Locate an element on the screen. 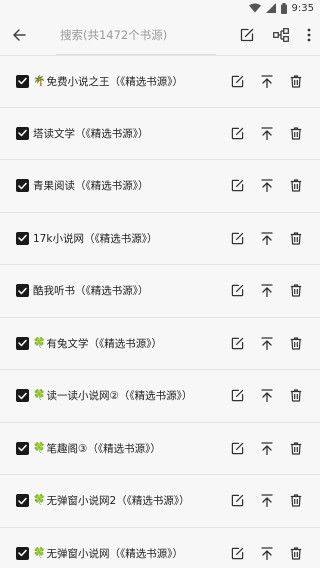  source-row: 17k小说网（《精选书源》） is located at coordinates (160, 239).